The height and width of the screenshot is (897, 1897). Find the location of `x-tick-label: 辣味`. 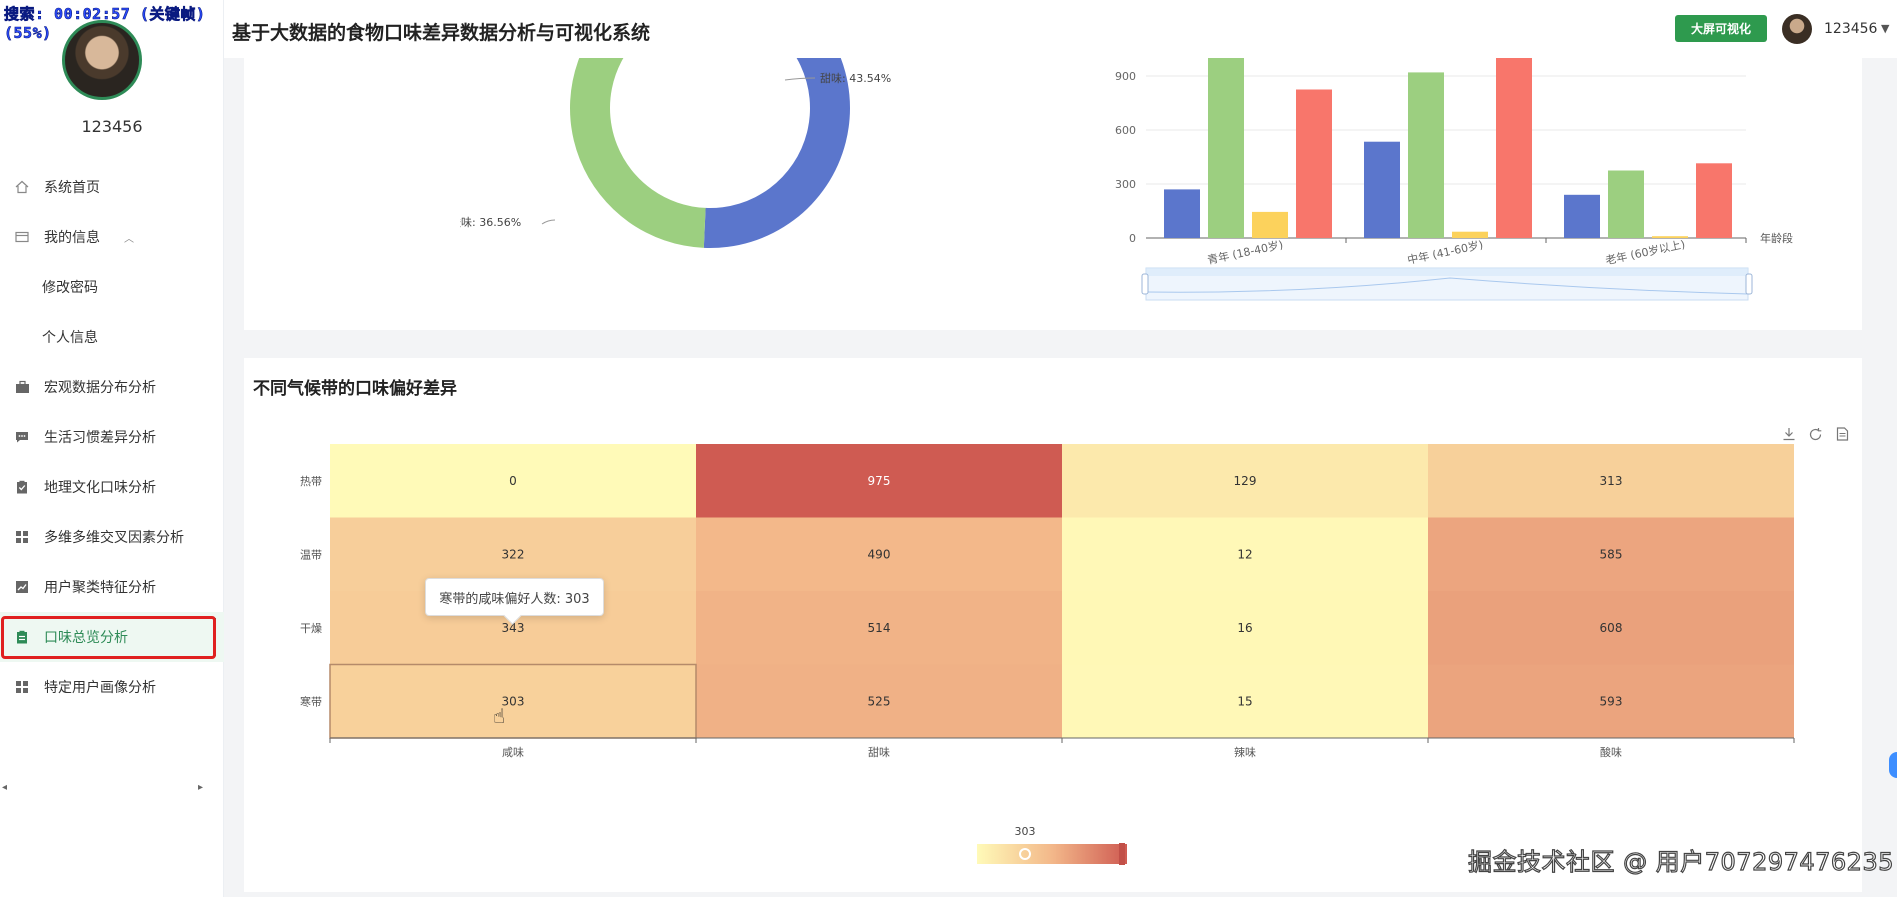

x-tick-label: 辣味 is located at coordinates (1245, 752).